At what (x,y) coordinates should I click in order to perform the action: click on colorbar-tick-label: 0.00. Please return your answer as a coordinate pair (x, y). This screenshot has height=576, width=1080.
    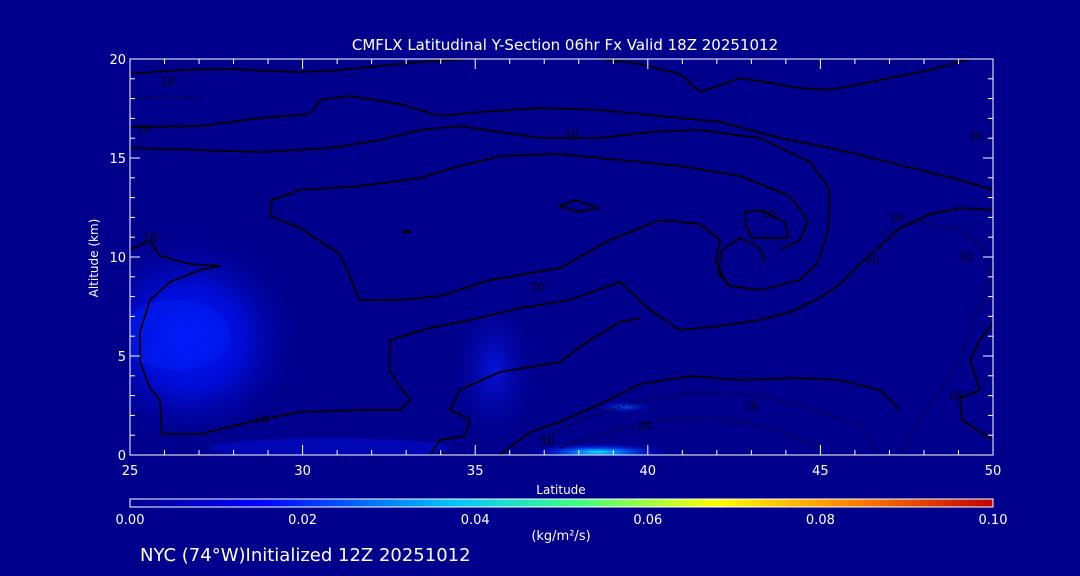
    Looking at the image, I should click on (130, 520).